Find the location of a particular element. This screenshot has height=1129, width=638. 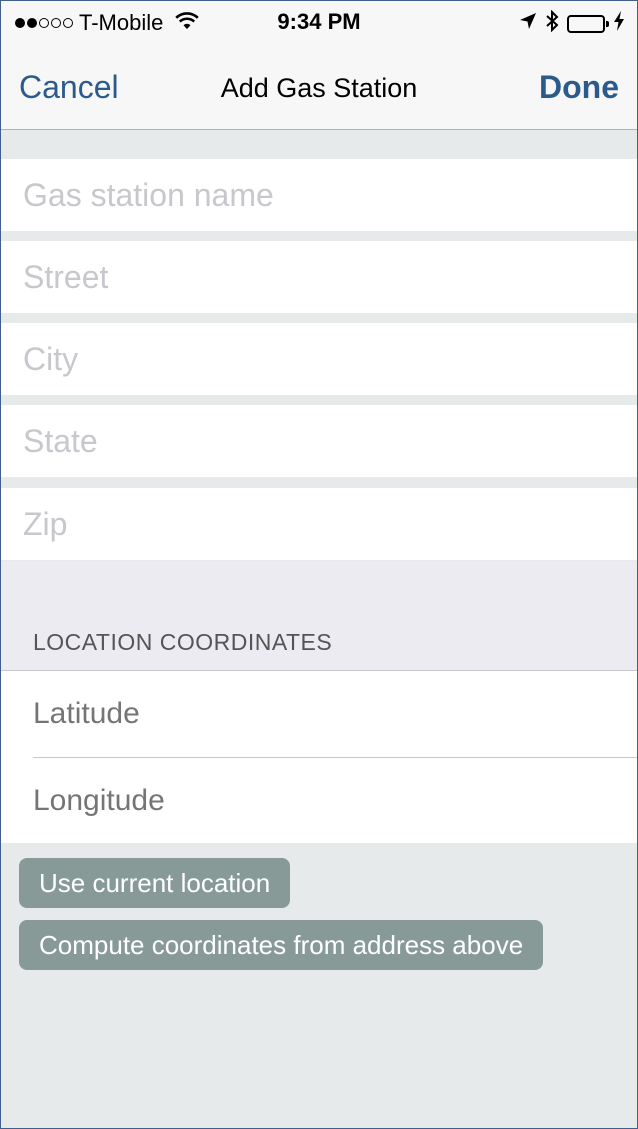

battery-icon is located at coordinates (588, 23).